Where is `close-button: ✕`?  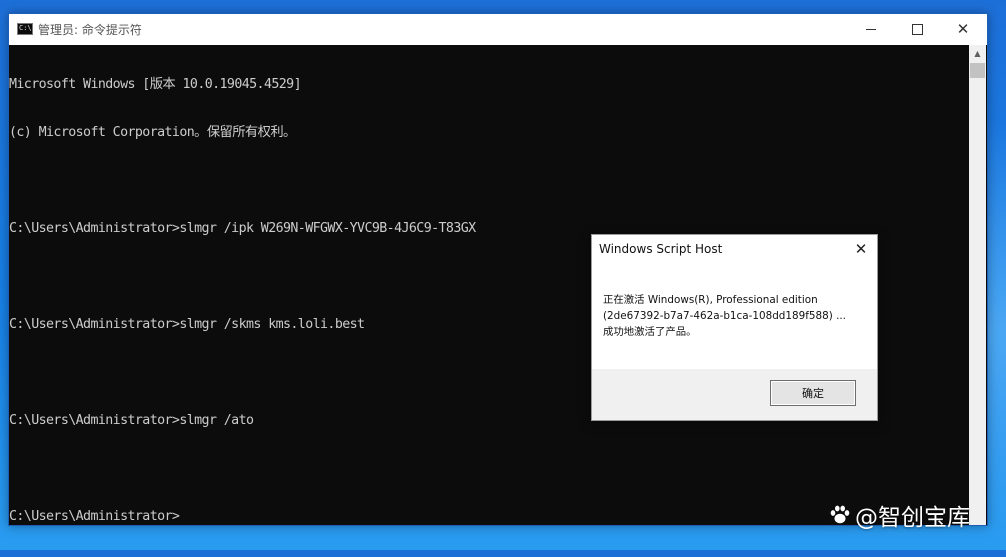 close-button: ✕ is located at coordinates (963, 29).